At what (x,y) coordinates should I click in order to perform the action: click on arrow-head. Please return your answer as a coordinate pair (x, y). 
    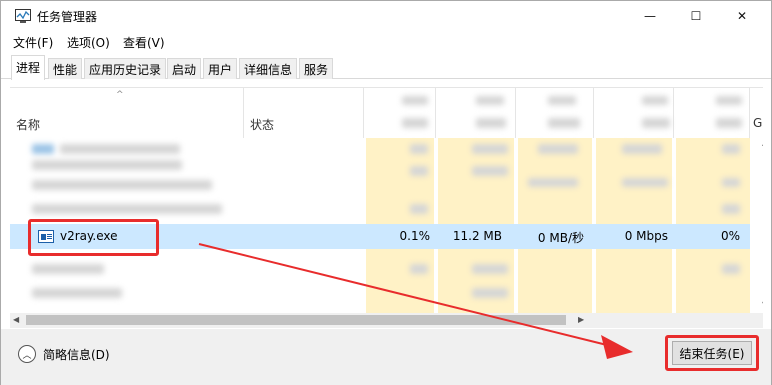
    Looking at the image, I should click on (617, 347).